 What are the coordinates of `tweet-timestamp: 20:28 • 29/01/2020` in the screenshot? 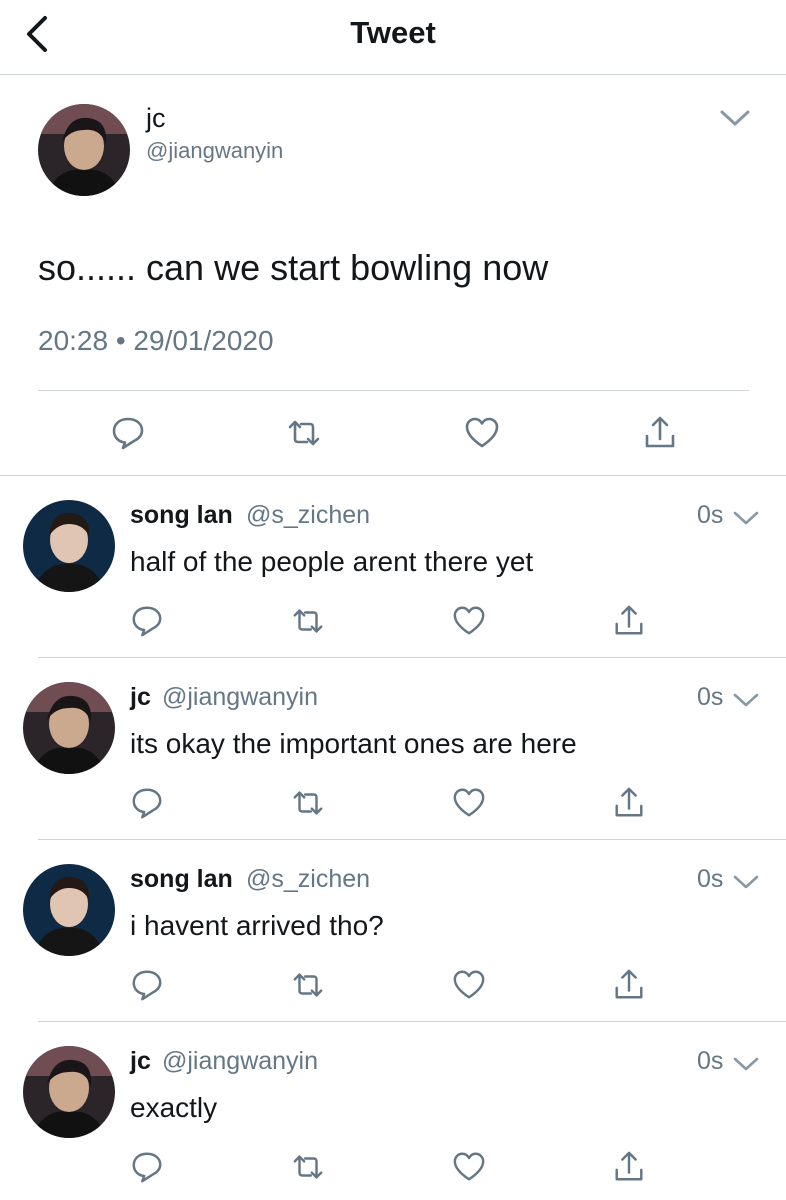 It's located at (156, 340).